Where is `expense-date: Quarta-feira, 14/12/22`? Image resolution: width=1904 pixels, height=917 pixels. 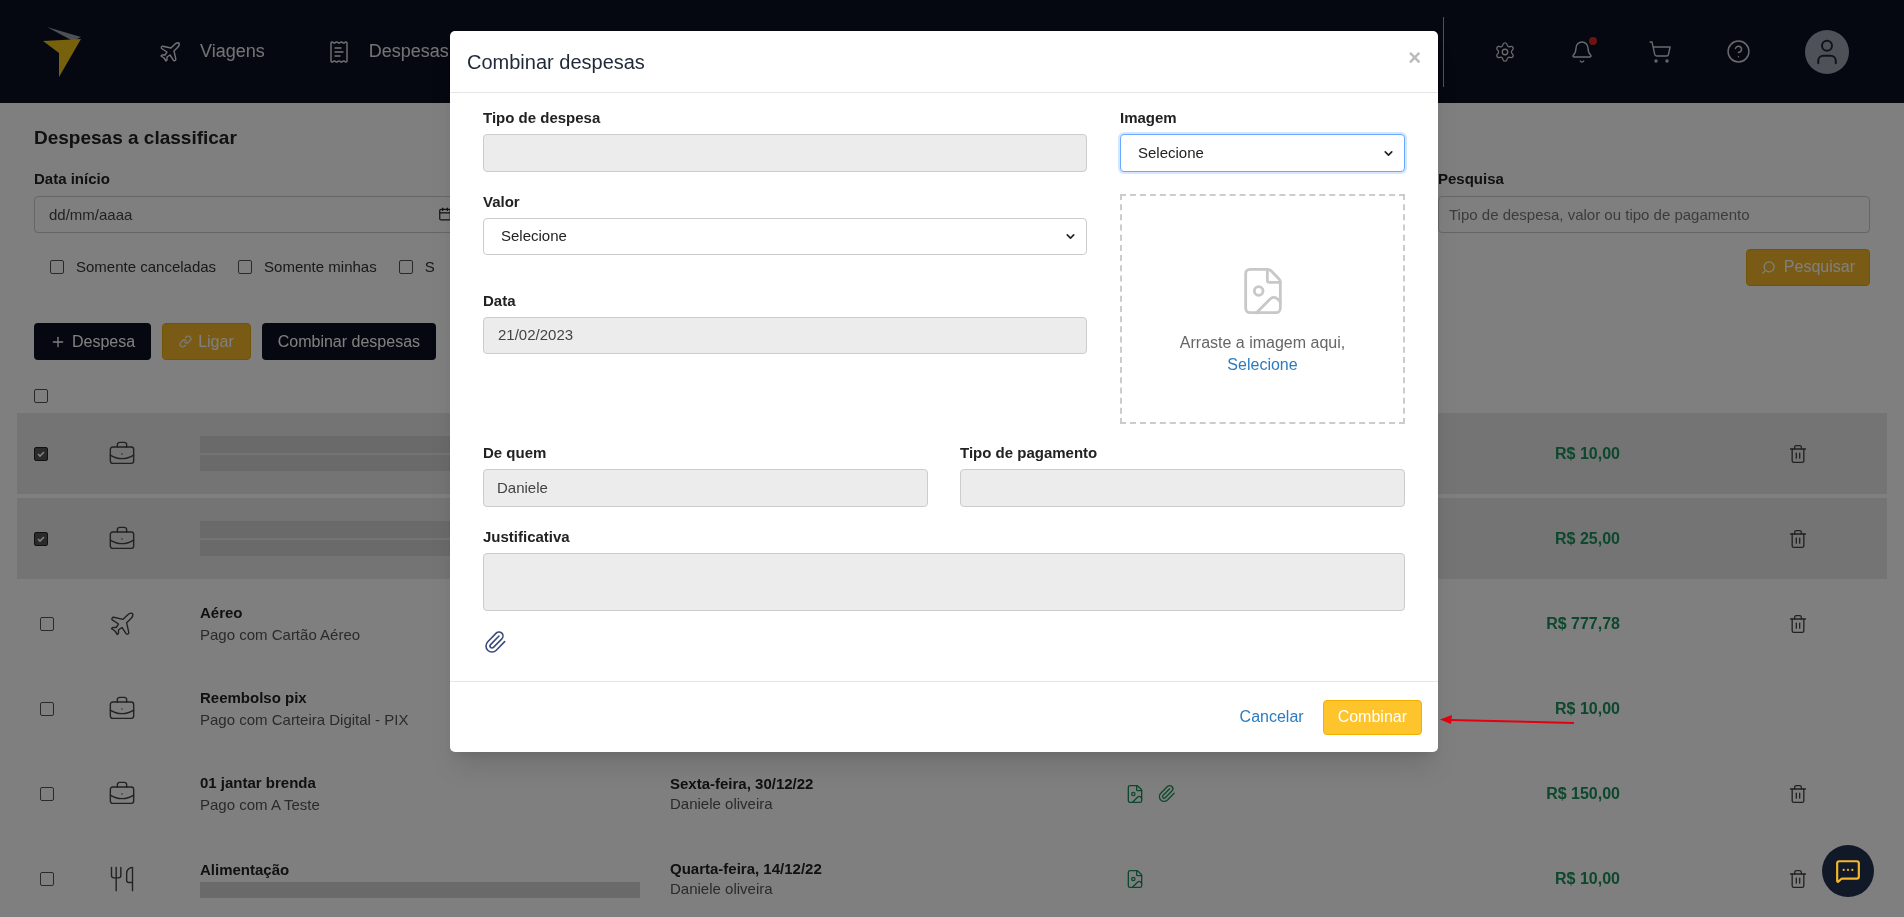 expense-date: Quarta-feira, 14/12/22 is located at coordinates (746, 868).